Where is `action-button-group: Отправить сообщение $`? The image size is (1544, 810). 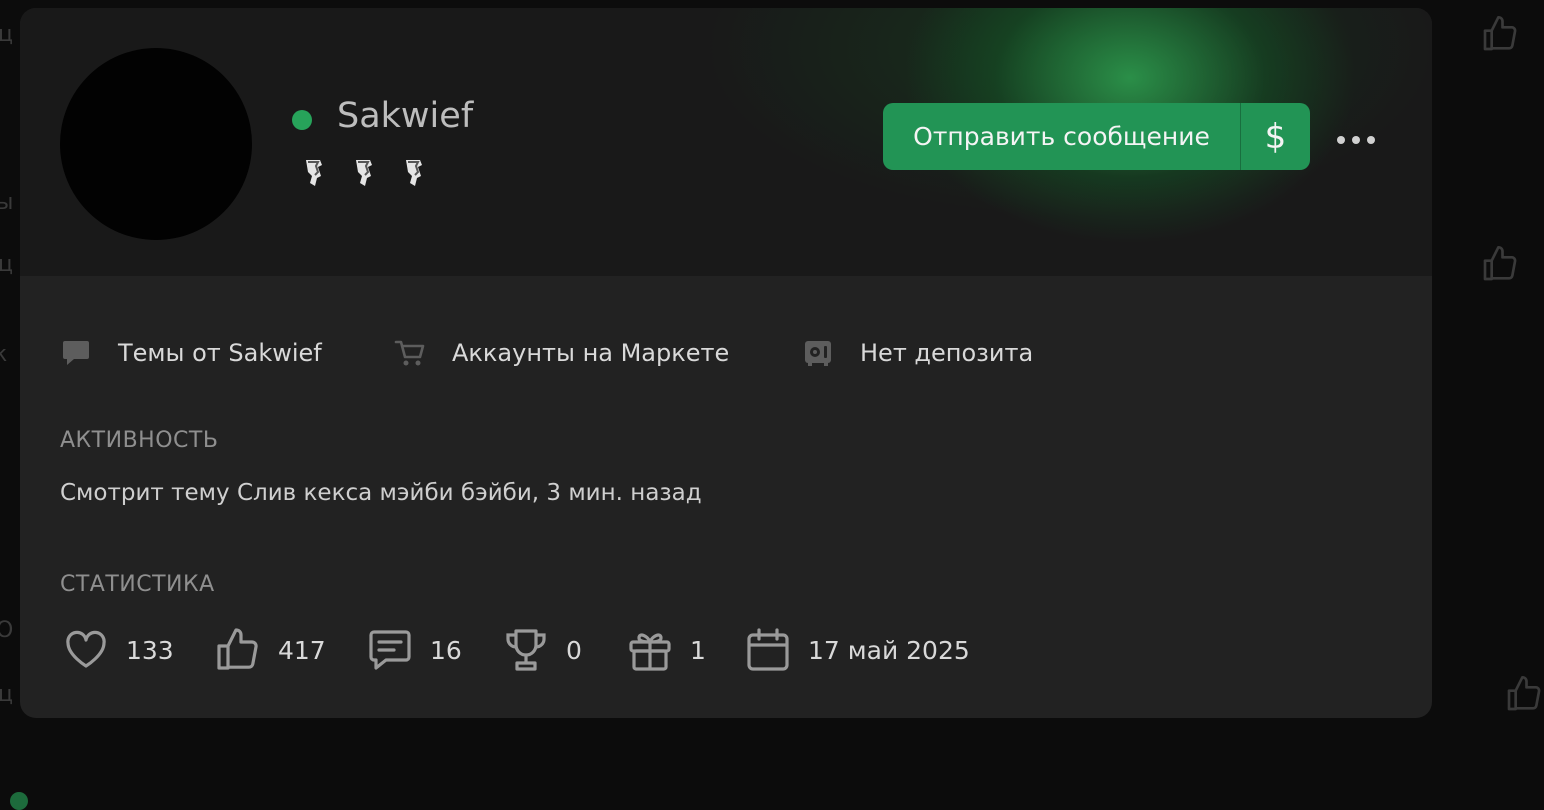 action-button-group: Отправить сообщение $ is located at coordinates (1096, 136).